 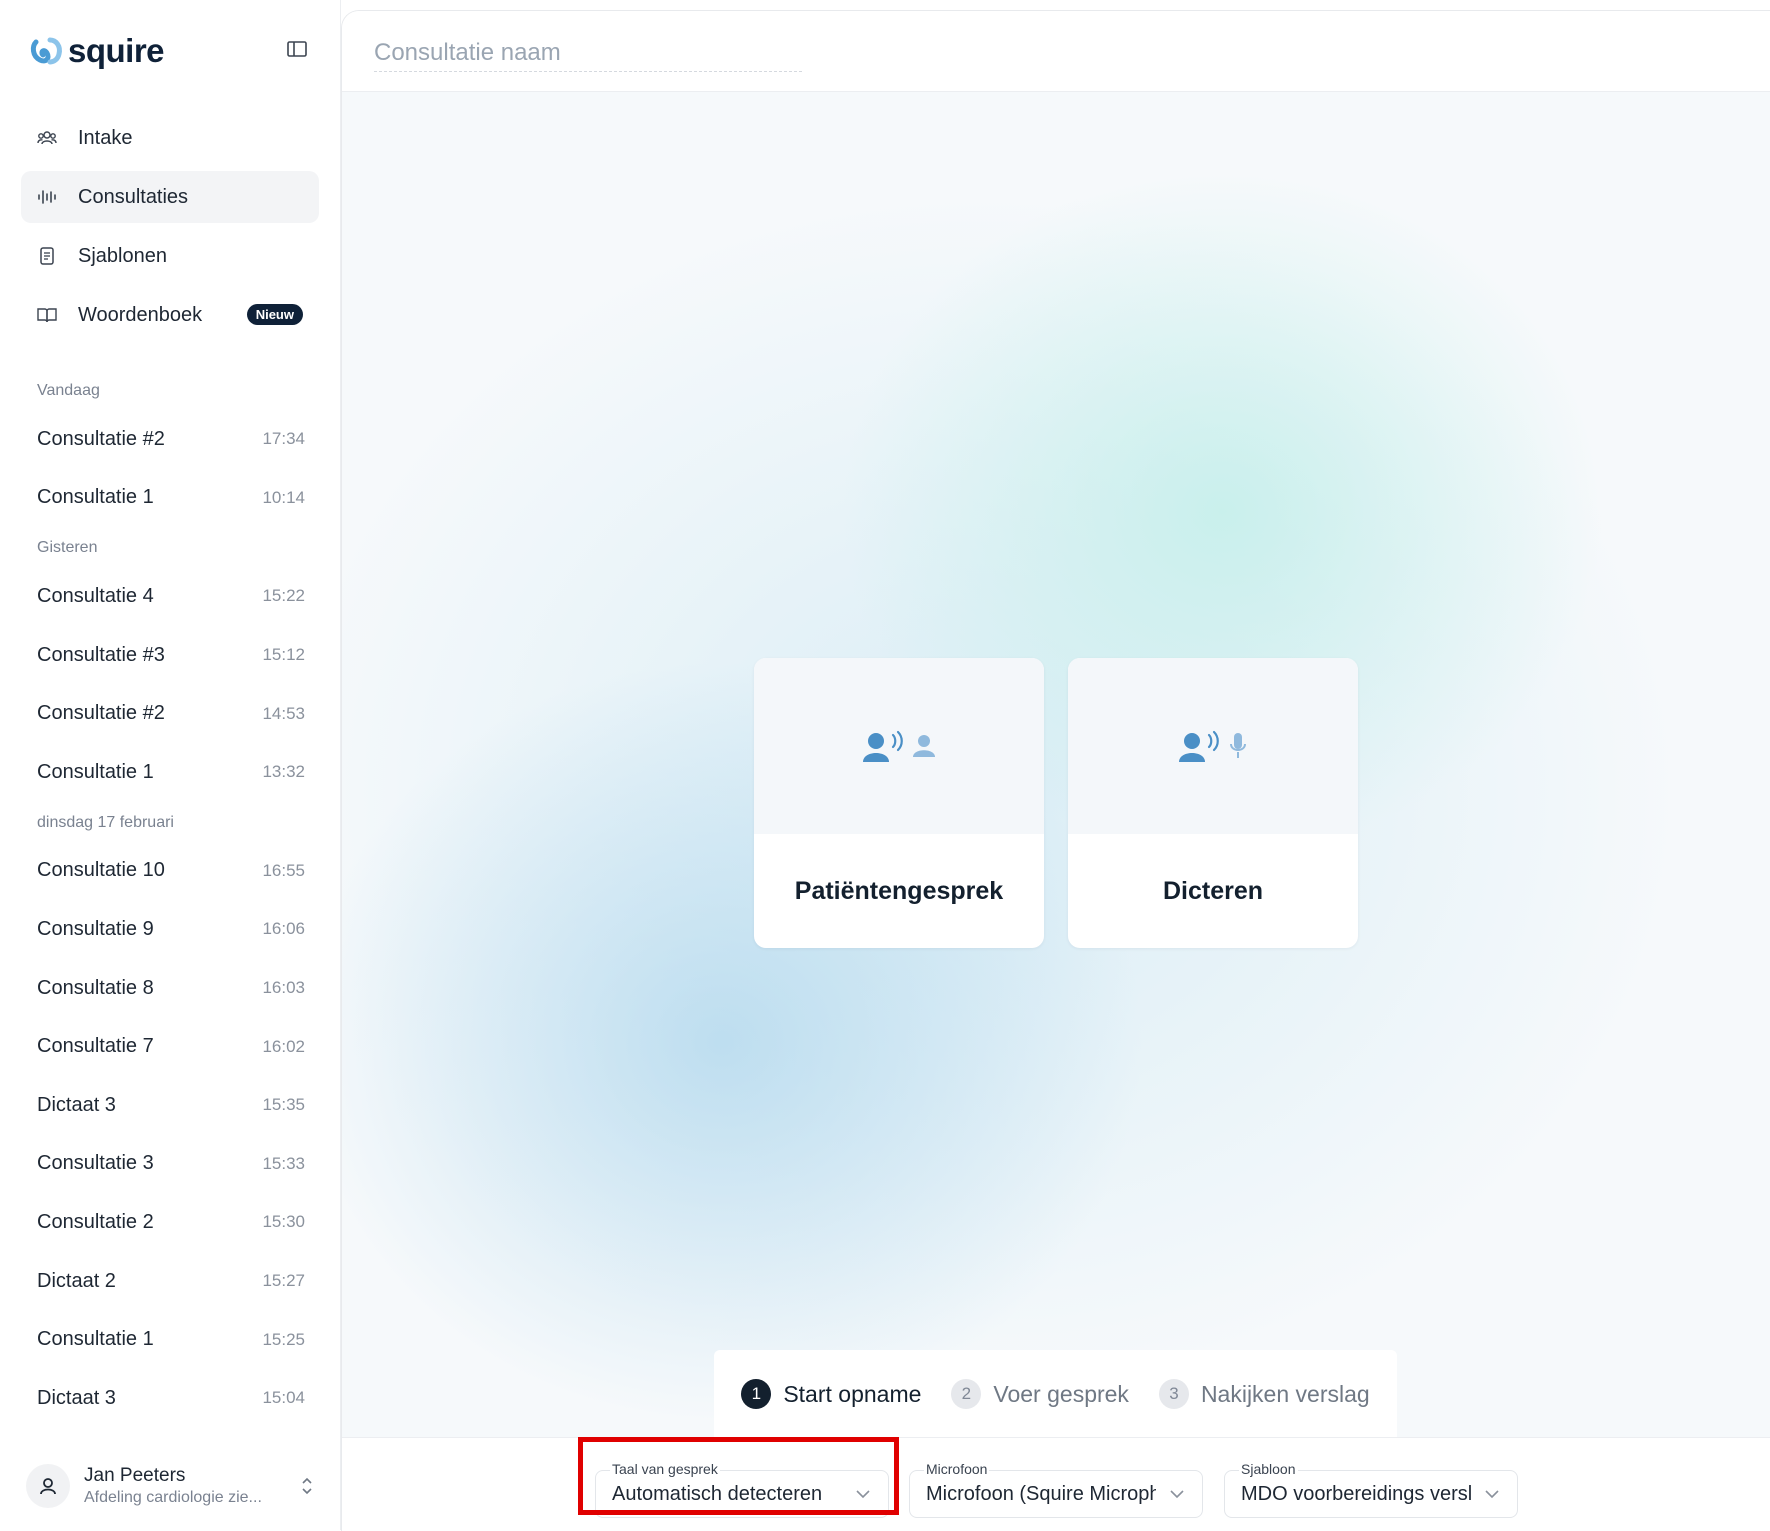 What do you see at coordinates (171, 713) in the screenshot?
I see `history-item: Consultatie #2 14:53` at bounding box center [171, 713].